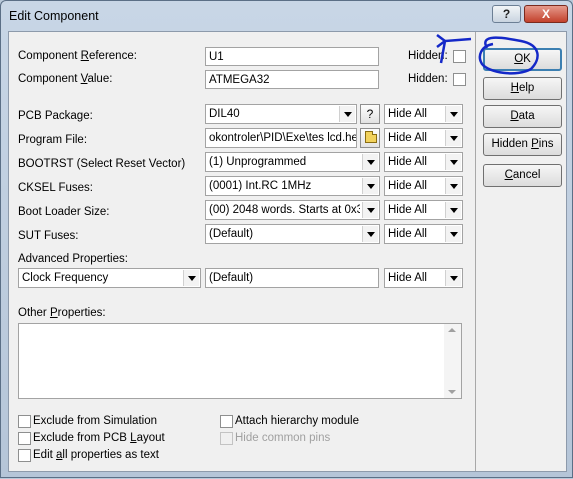  What do you see at coordinates (407, 138) in the screenshot?
I see `program-file-visibility-value: Hide All` at bounding box center [407, 138].